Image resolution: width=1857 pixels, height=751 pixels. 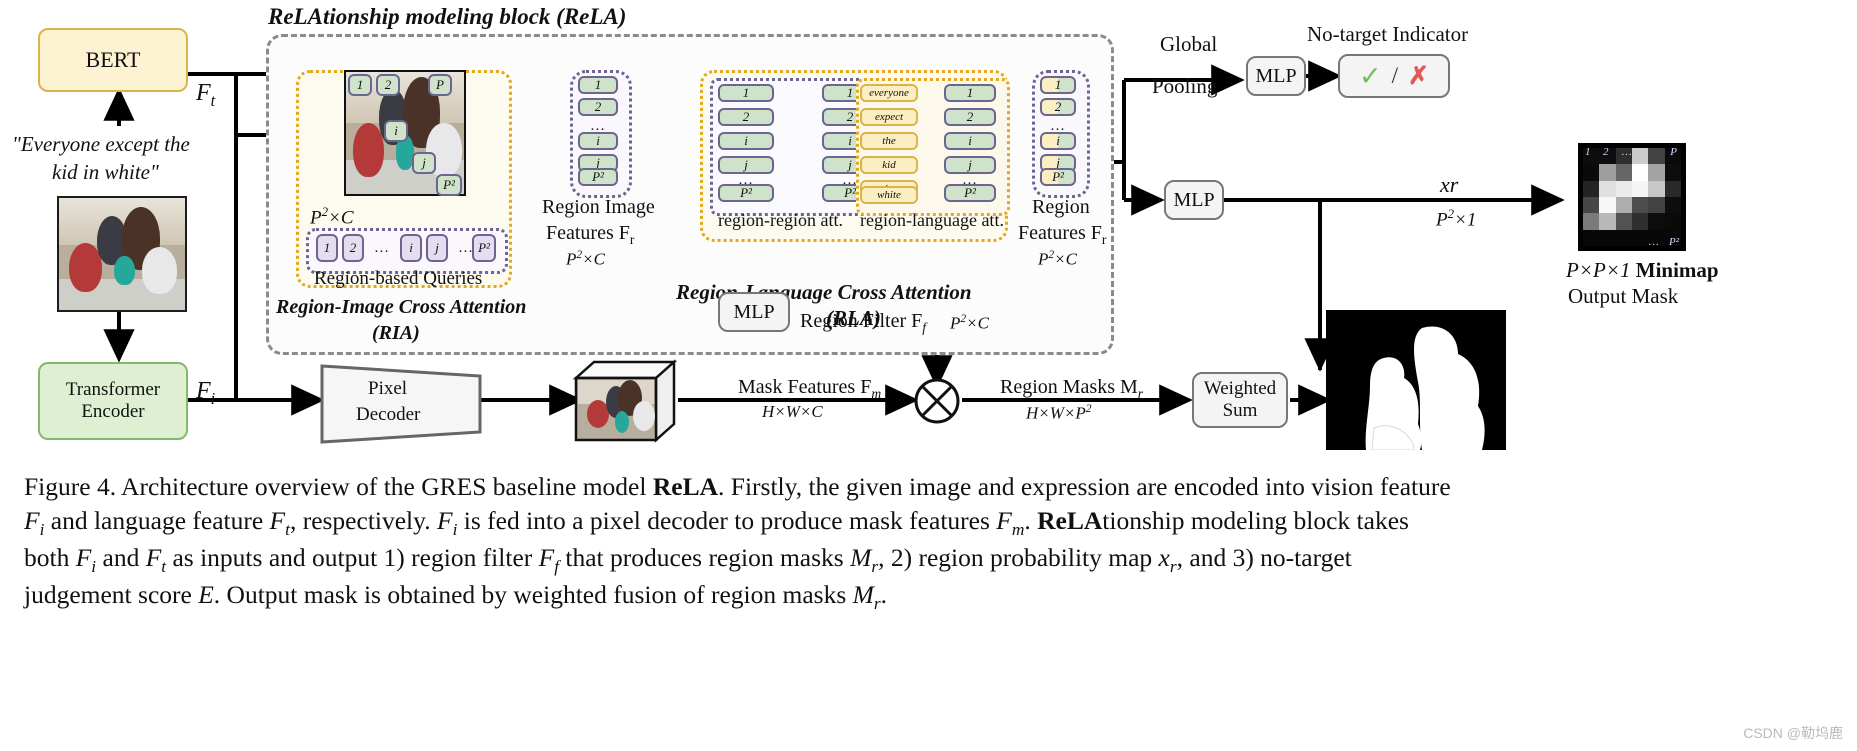 What do you see at coordinates (1623, 296) in the screenshot?
I see `output-mask-label: Output Mask` at bounding box center [1623, 296].